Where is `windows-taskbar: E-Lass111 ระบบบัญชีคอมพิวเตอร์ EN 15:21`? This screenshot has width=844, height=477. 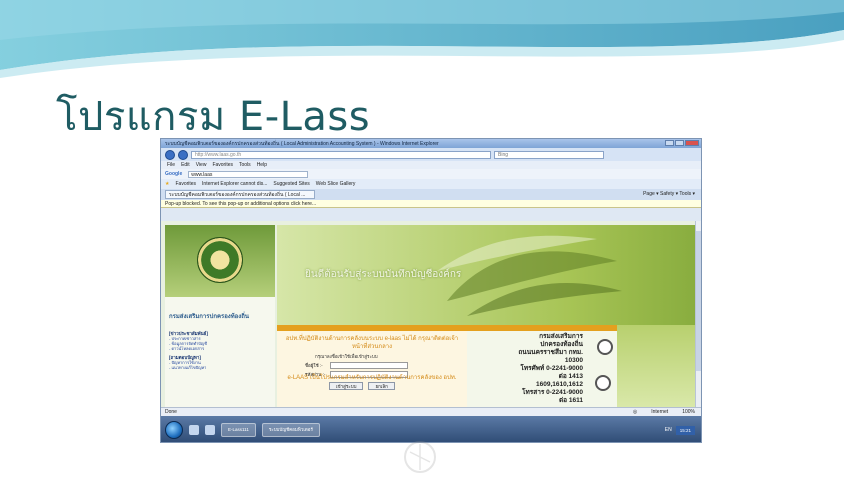 windows-taskbar: E-Lass111 ระบบบัญชีคอมพิวเตอร์ EN 15:21 is located at coordinates (431, 429).